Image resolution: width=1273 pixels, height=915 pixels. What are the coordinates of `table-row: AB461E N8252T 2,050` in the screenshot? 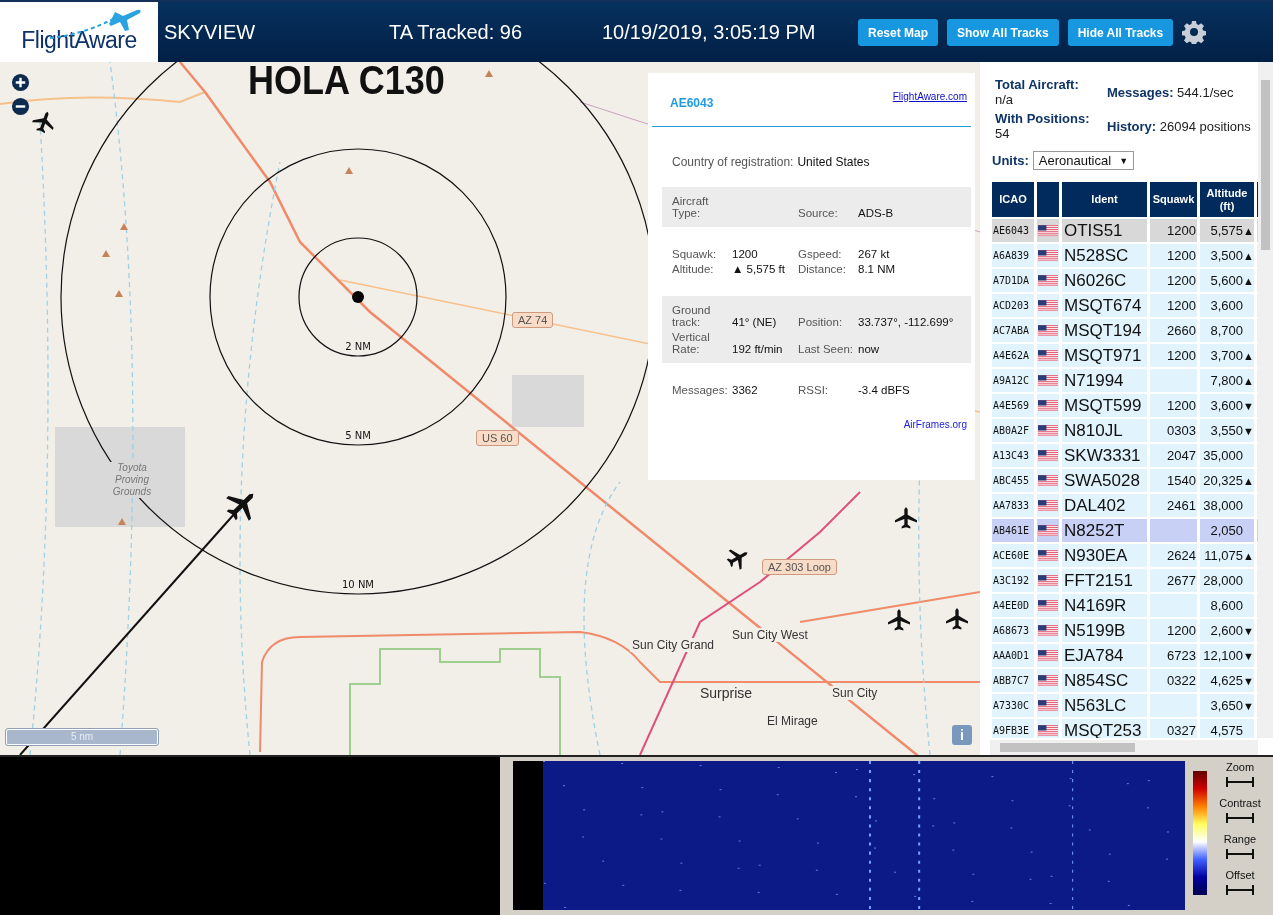 It's located at (1125, 530).